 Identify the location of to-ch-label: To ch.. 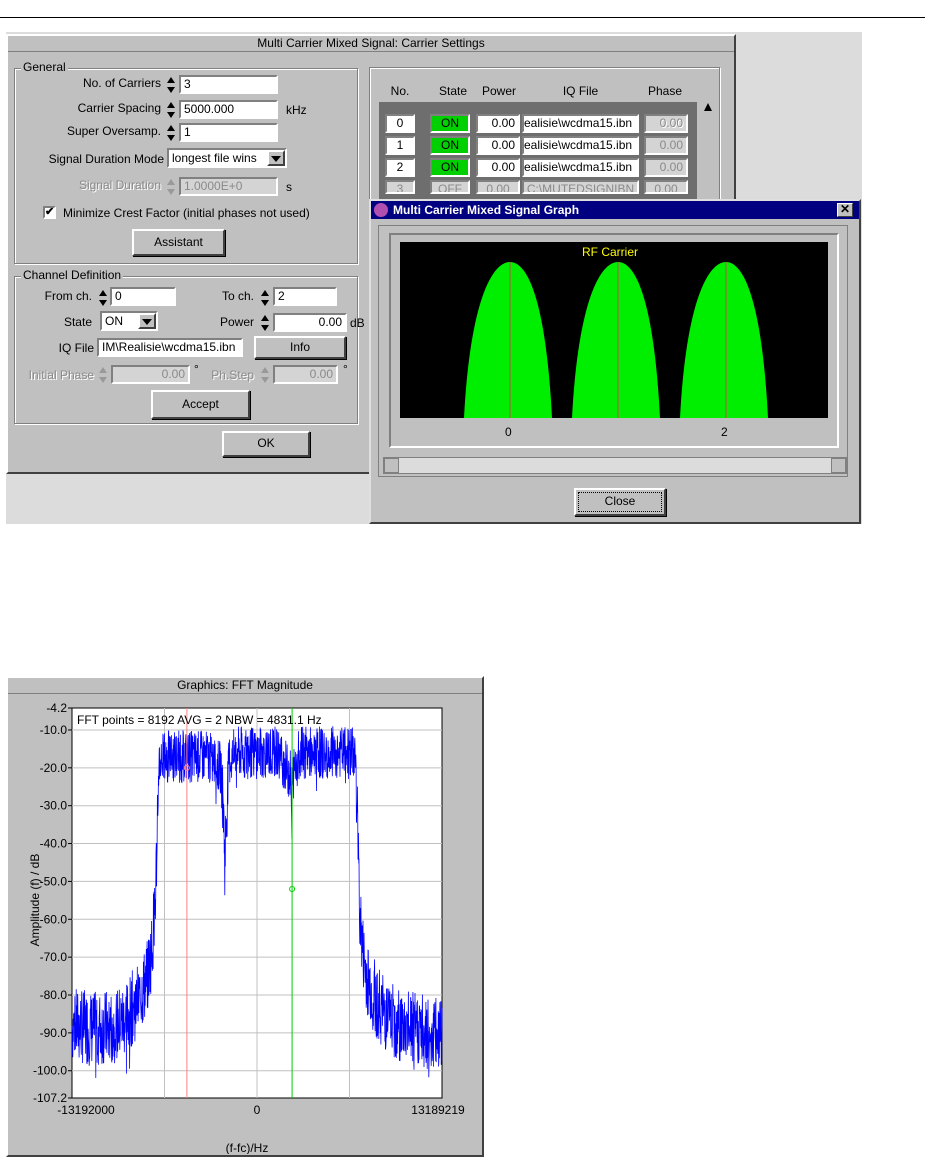
(237, 296).